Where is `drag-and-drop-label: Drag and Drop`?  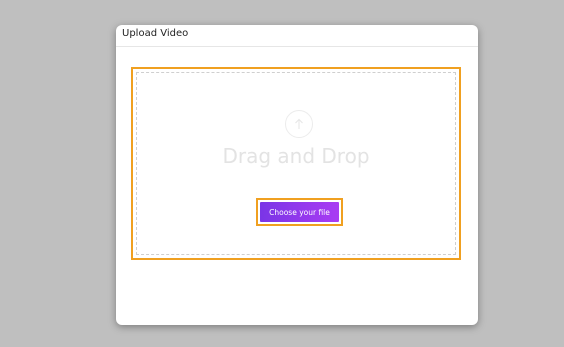
drag-and-drop-label: Drag and Drop is located at coordinates (296, 156).